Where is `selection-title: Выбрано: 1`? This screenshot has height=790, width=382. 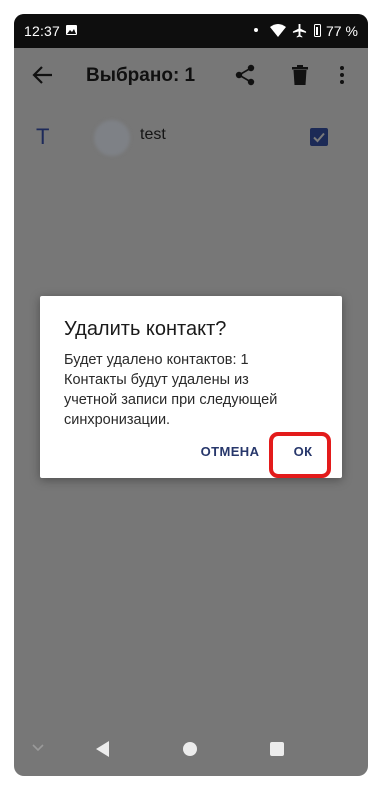 selection-title: Выбрано: 1 is located at coordinates (141, 75).